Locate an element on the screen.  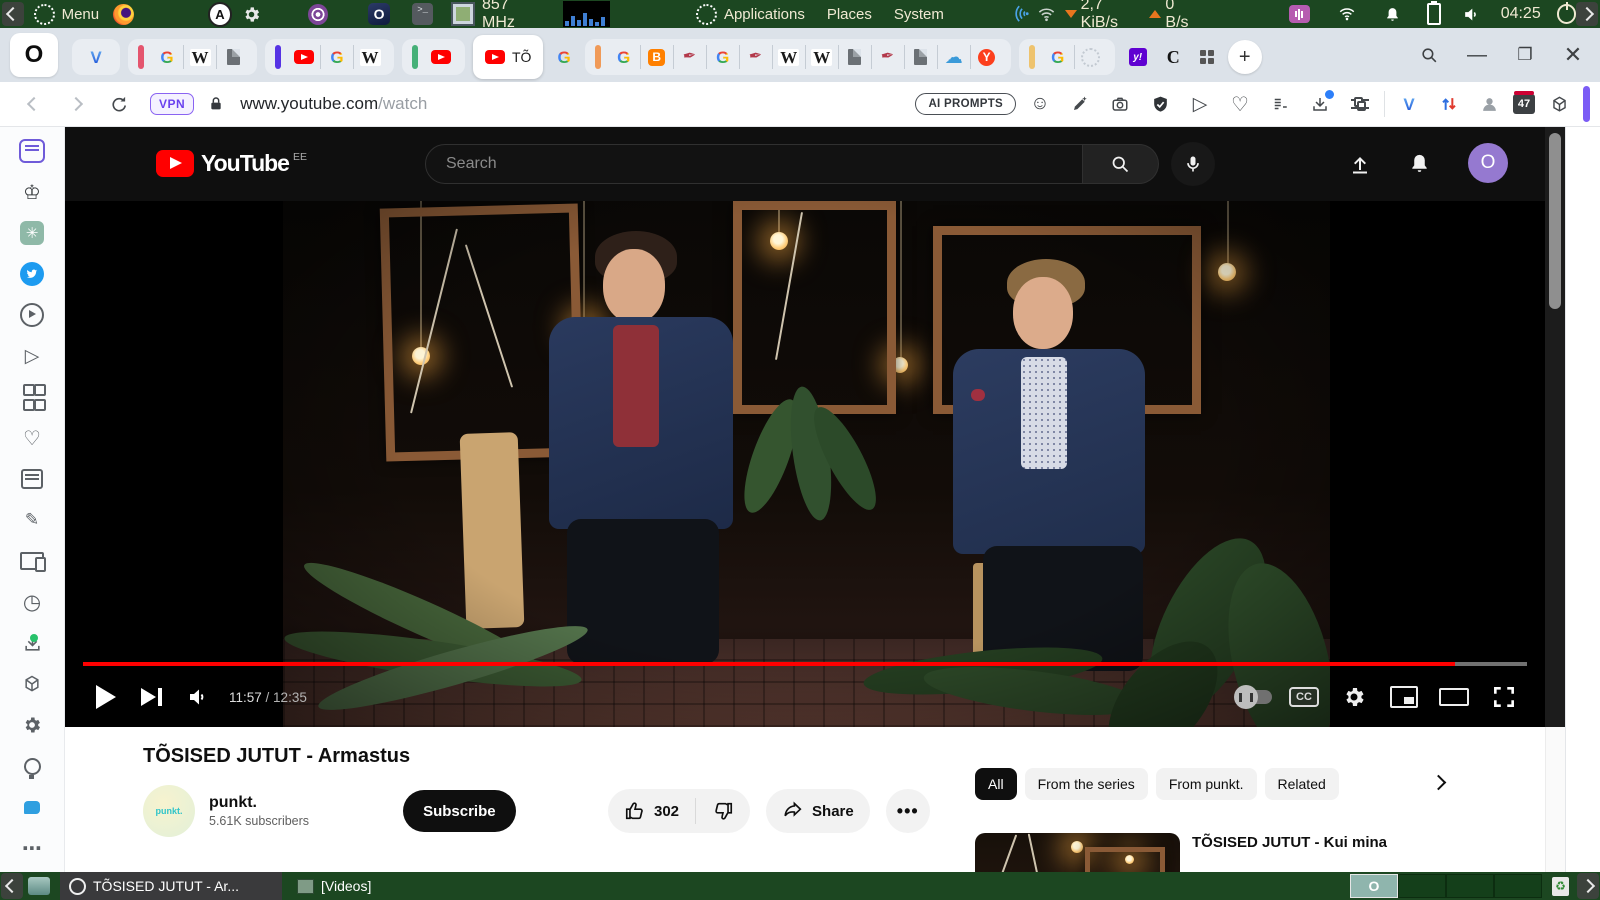
chip-from-the-series: From the series is located at coordinates (1086, 784).